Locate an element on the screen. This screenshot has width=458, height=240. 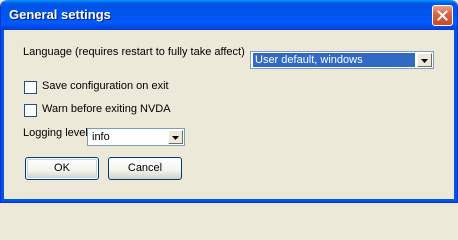
warn-exit-label: Warn before exiting NVDA is located at coordinates (106, 109).